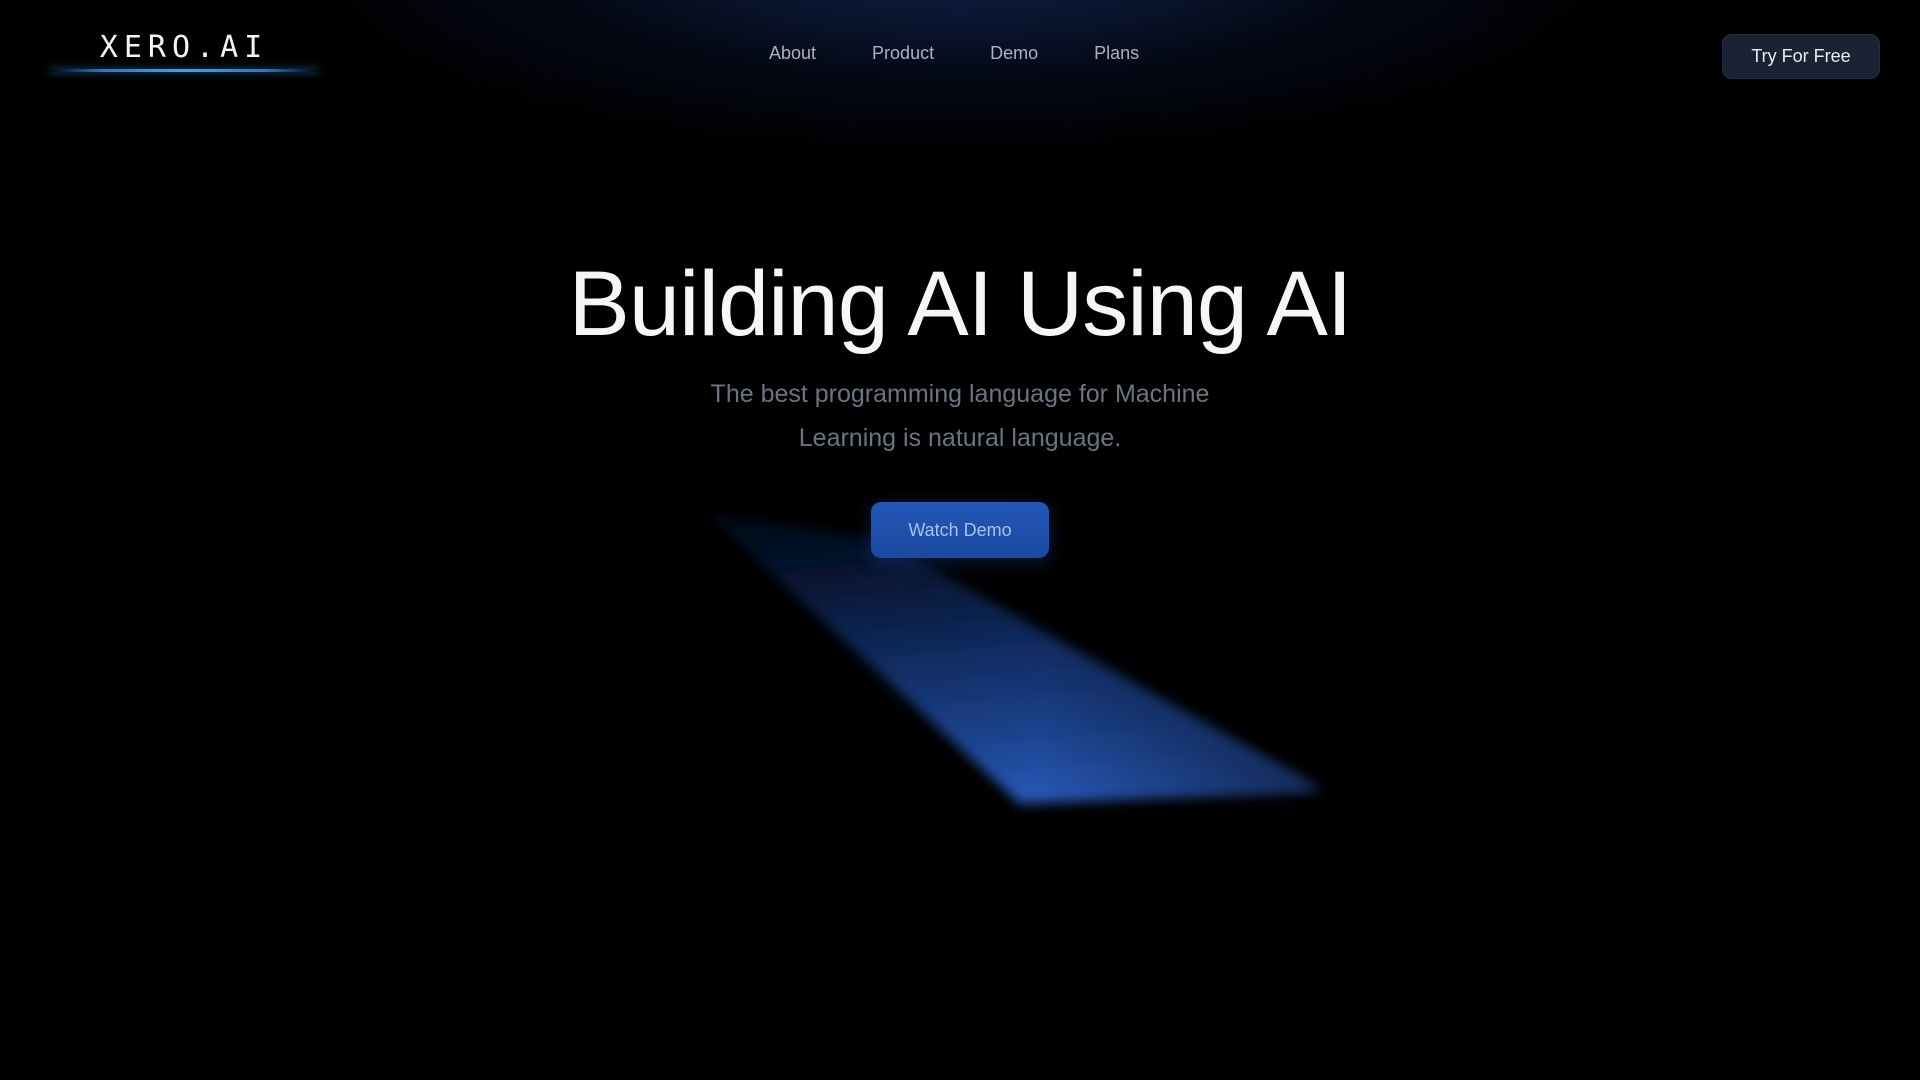 The image size is (1920, 1080). I want to click on try-for-free-button: Try For Free, so click(1801, 56).